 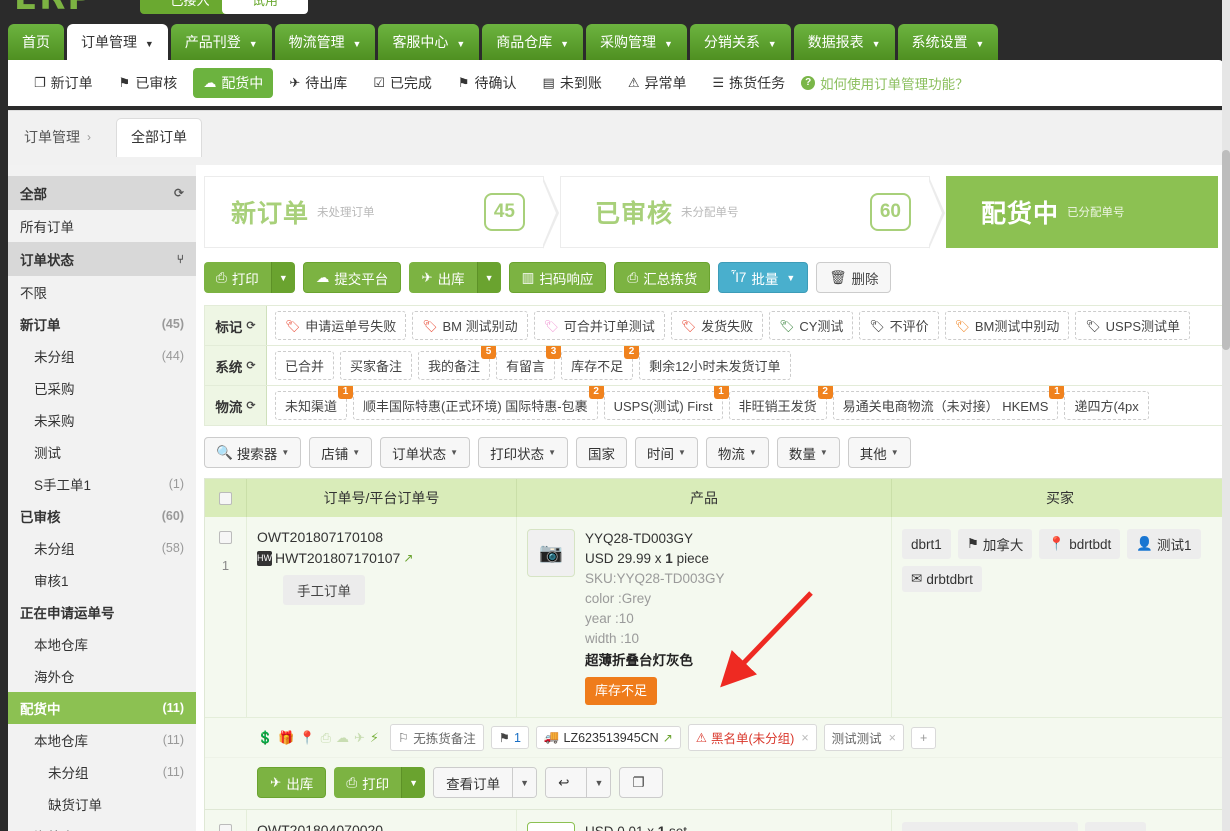 What do you see at coordinates (102, 548) in the screenshot?
I see `sidebar-item-未分组: 未分组 (58)` at bounding box center [102, 548].